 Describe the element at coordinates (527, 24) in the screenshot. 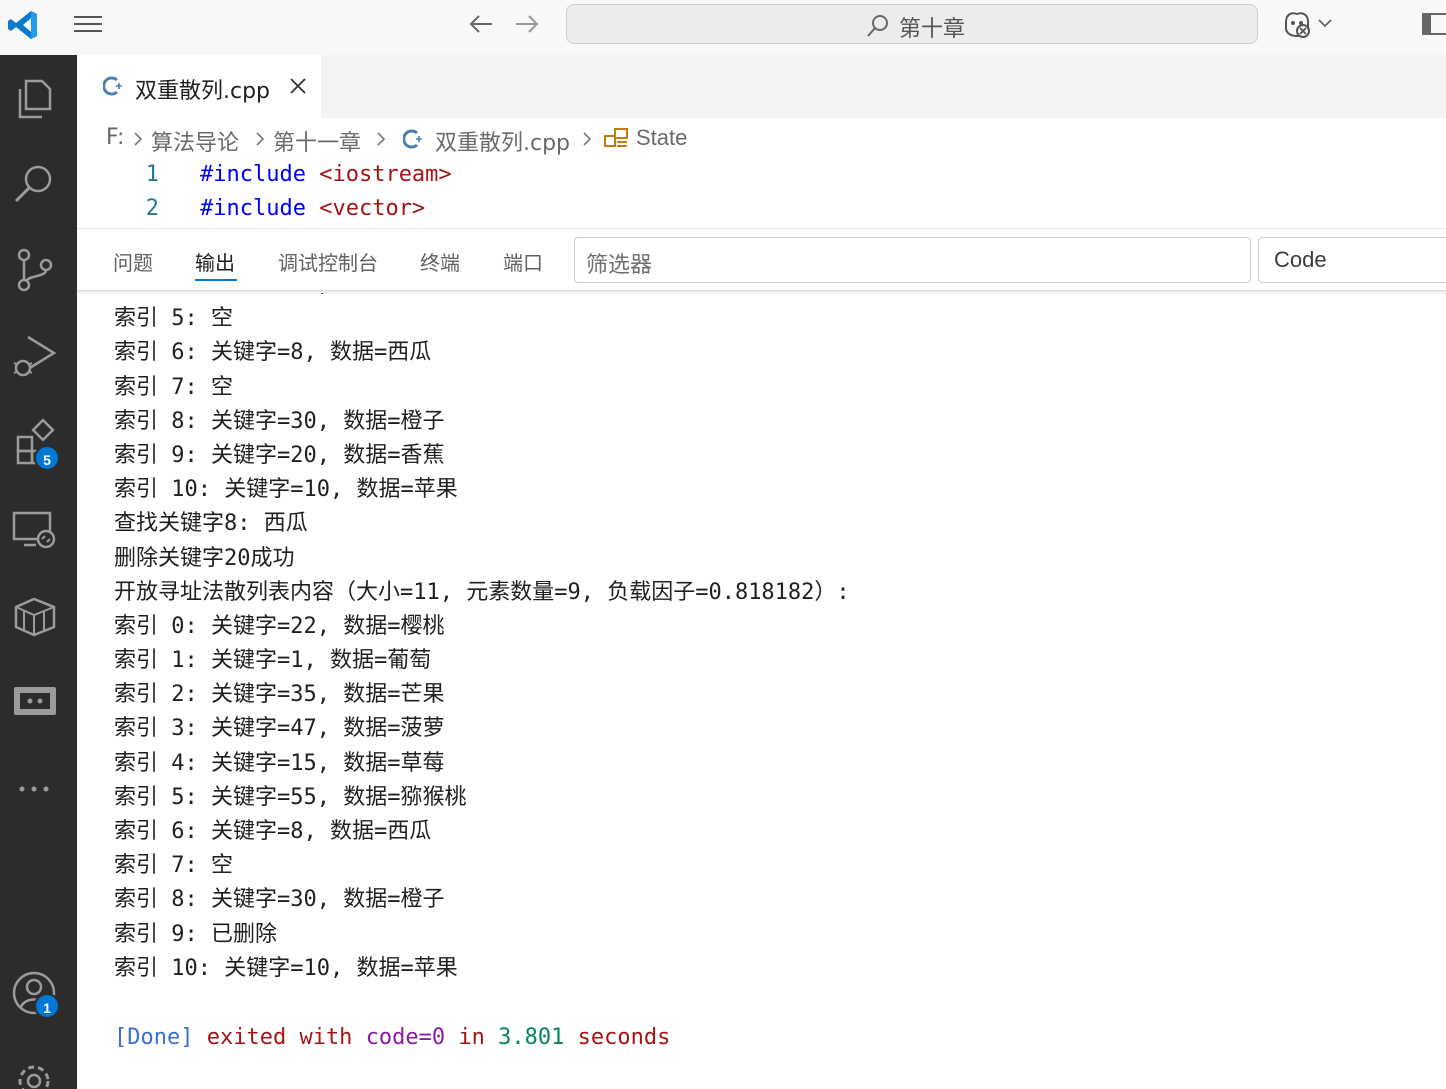

I see `arrow-right-icon` at that location.